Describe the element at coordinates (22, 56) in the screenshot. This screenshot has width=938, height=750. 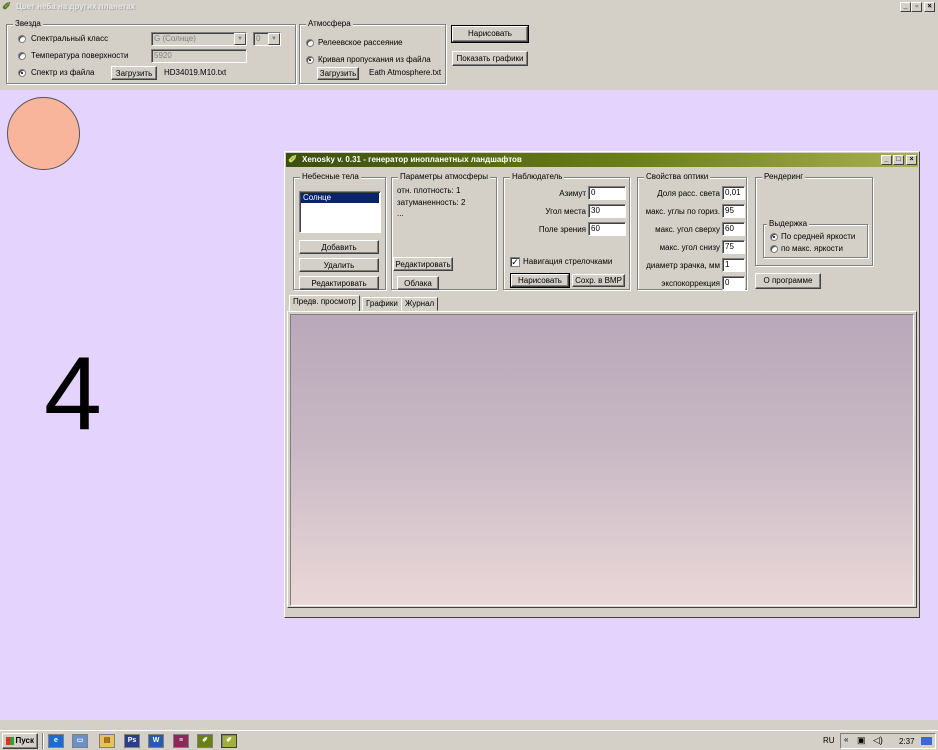
I see `radio-surface-temperature` at that location.